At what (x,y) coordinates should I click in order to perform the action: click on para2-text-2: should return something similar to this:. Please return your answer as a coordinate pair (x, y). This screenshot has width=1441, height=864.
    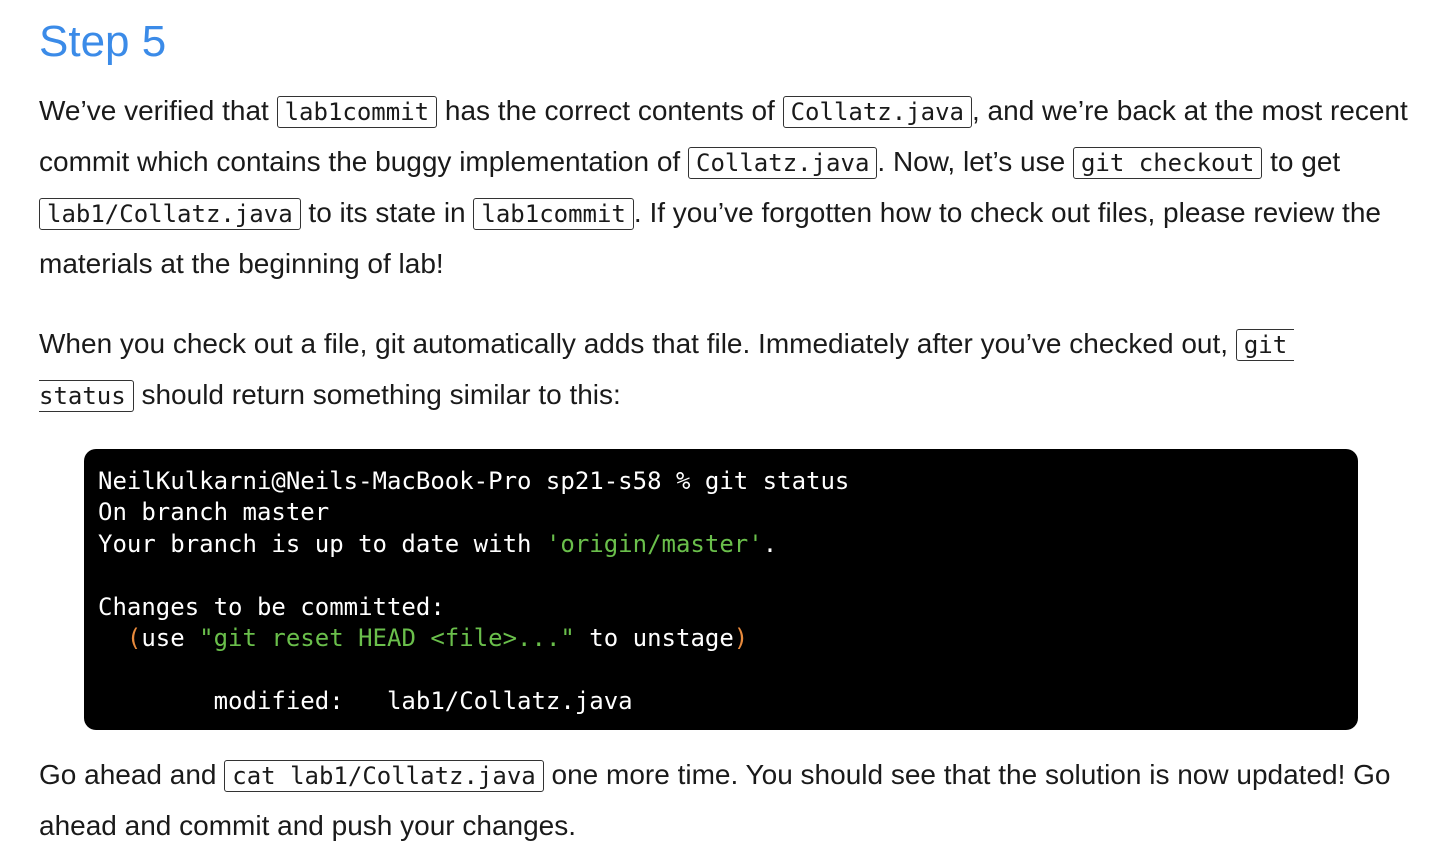
    Looking at the image, I should click on (377, 394).